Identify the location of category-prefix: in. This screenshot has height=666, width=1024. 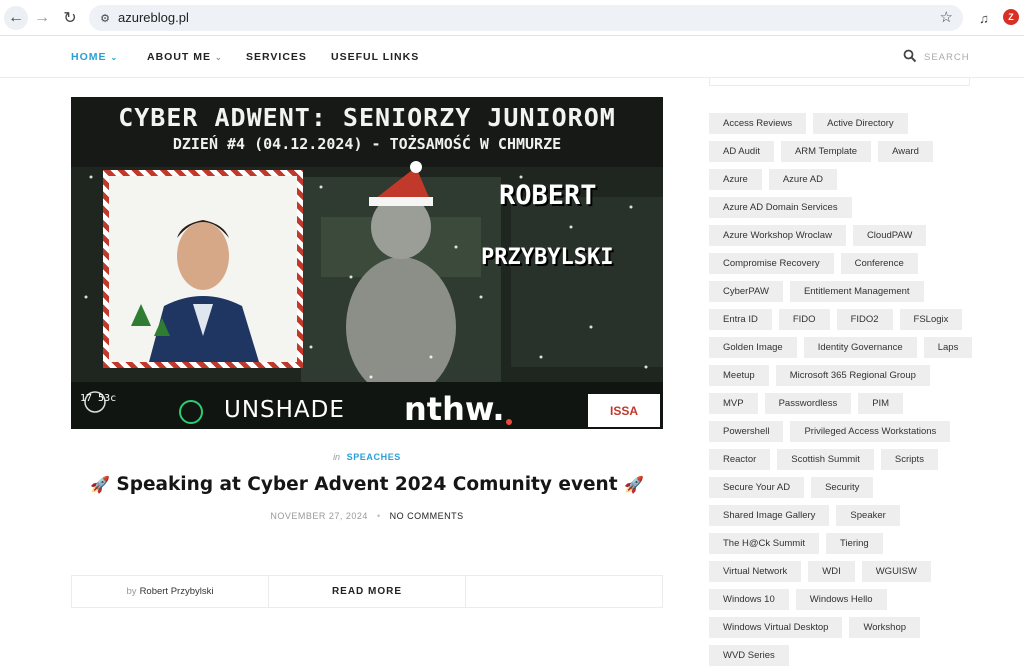
(337, 457).